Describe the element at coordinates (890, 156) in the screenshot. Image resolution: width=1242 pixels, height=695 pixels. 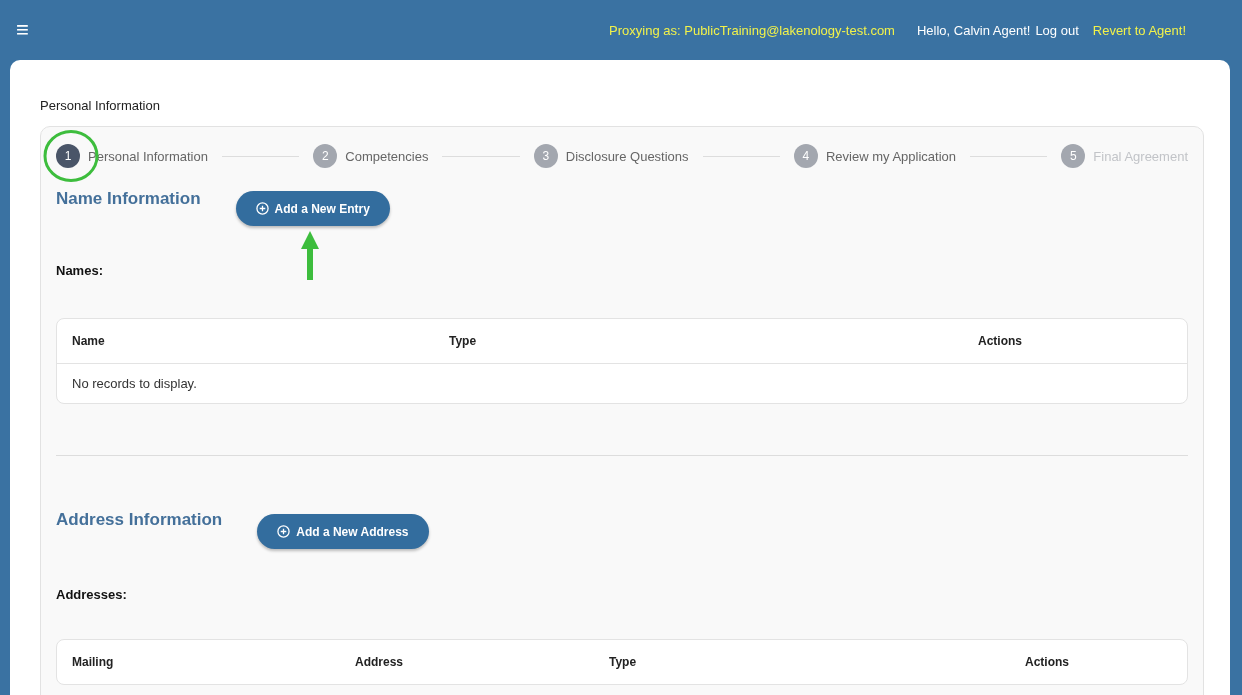
I see `step-label: Review my Application` at that location.